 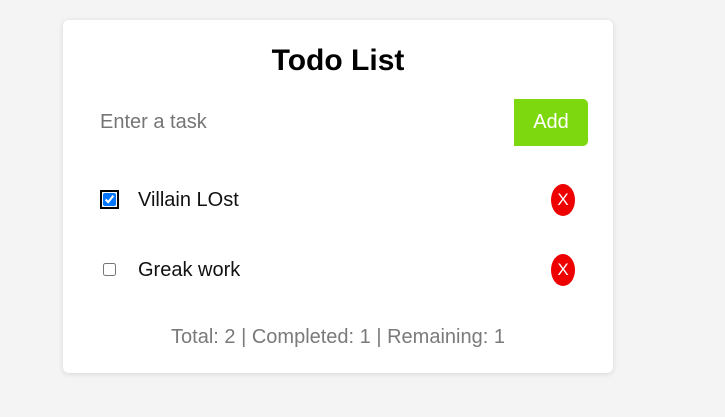 What do you see at coordinates (300, 122) in the screenshot?
I see `task-input` at bounding box center [300, 122].